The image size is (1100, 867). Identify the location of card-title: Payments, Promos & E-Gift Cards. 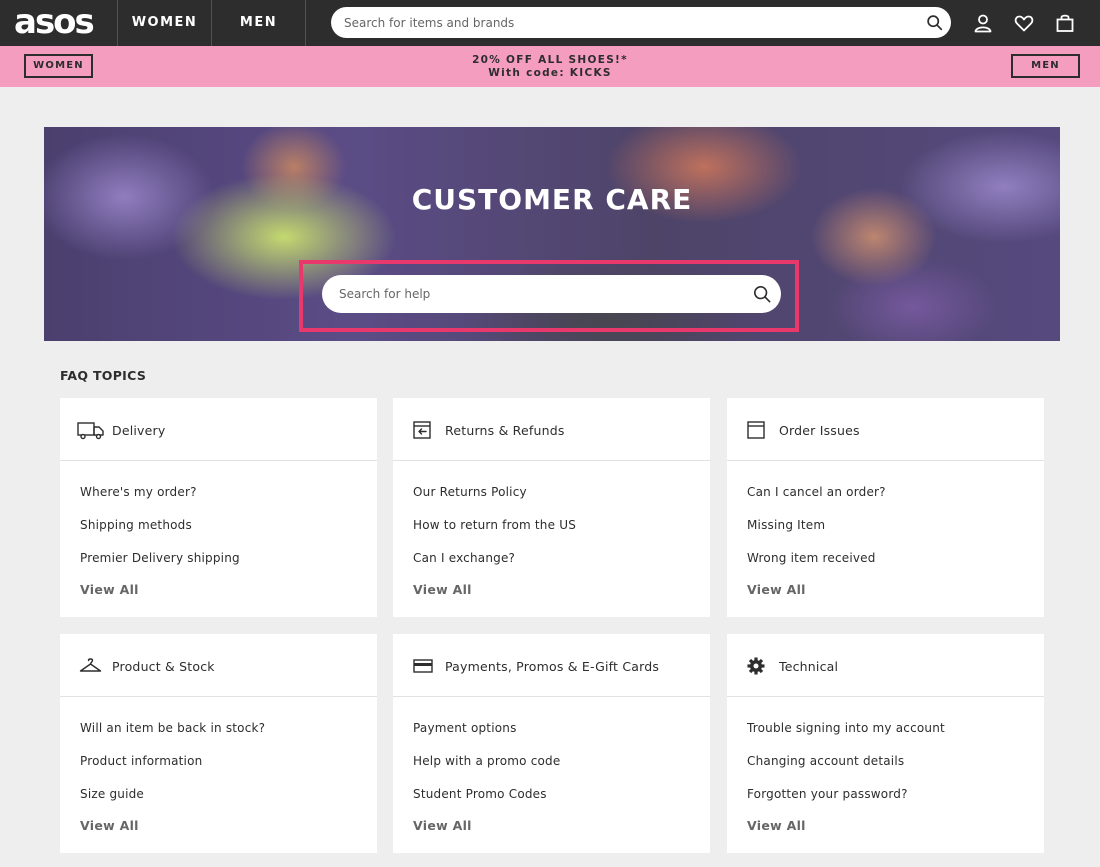
(552, 666).